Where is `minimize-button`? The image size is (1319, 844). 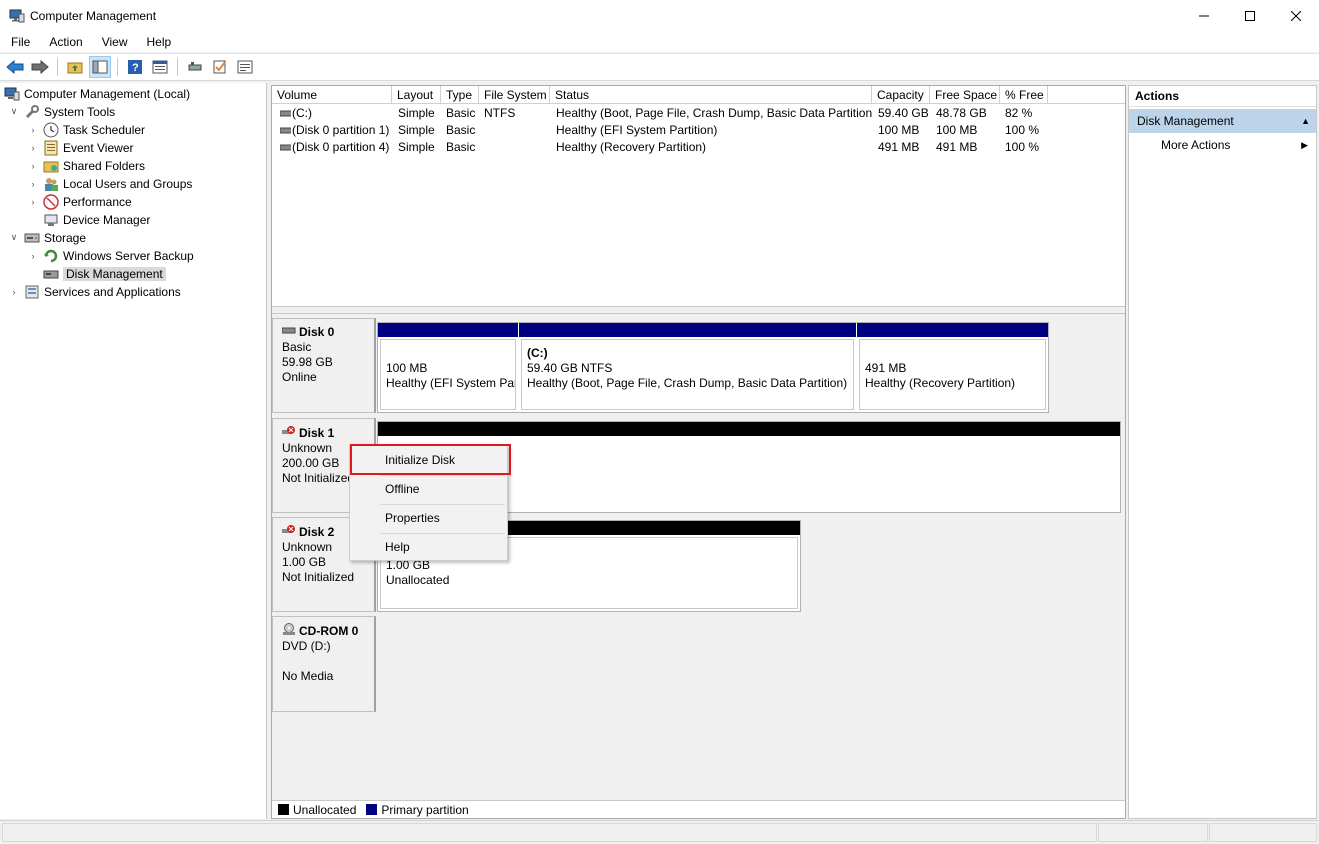 minimize-button is located at coordinates (1204, 15).